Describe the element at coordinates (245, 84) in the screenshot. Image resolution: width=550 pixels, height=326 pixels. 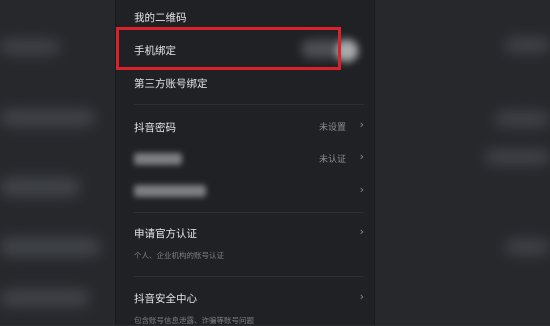
I see `menu-item-third-party-binding: 第三方账号绑定` at that location.